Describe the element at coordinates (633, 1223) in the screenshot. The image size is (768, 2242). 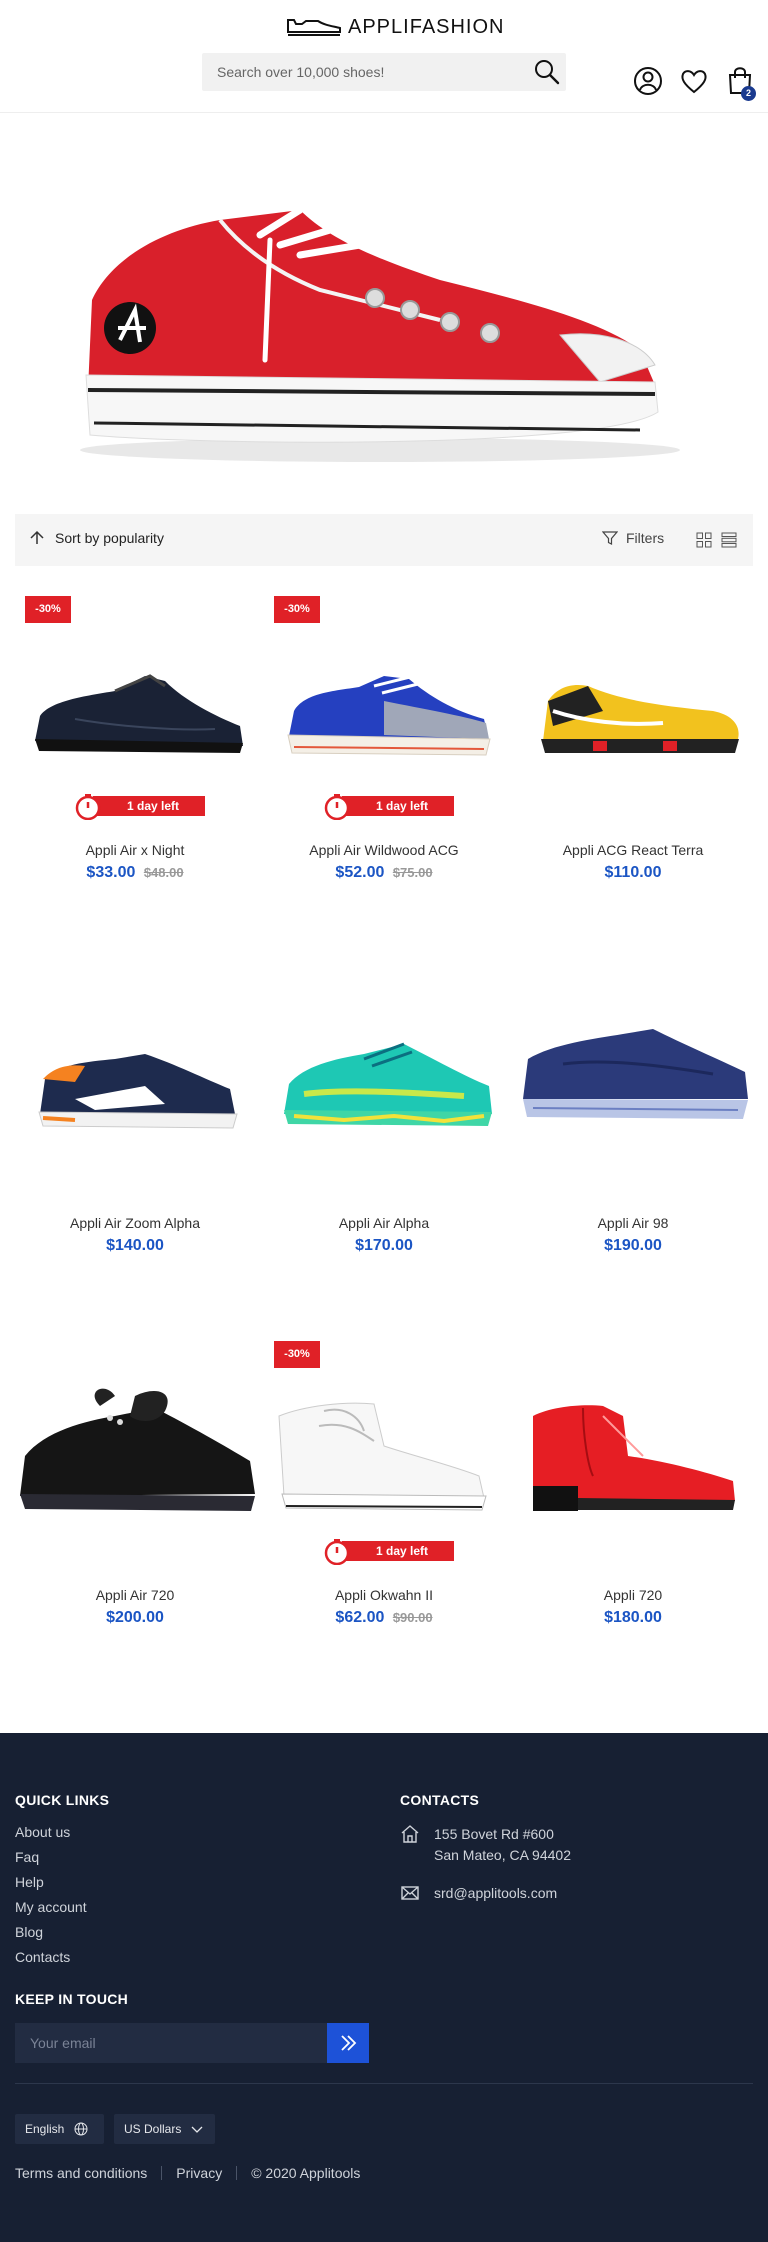
I see `product-name: Appli Air 98` at that location.